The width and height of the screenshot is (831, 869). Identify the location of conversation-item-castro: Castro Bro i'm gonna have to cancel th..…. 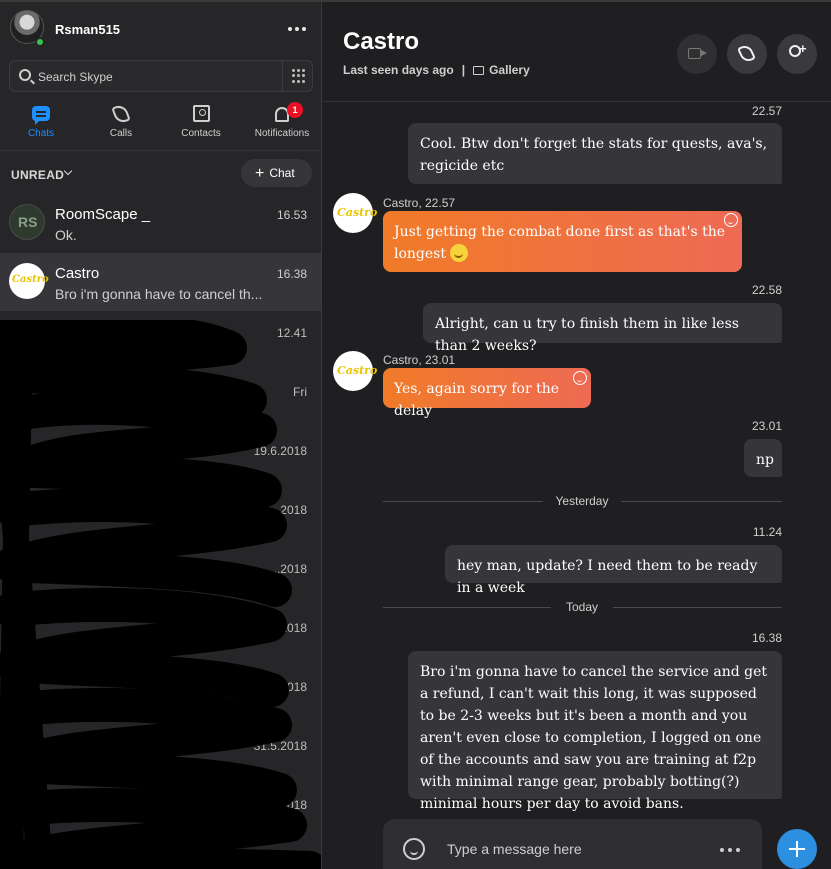
(160, 282).